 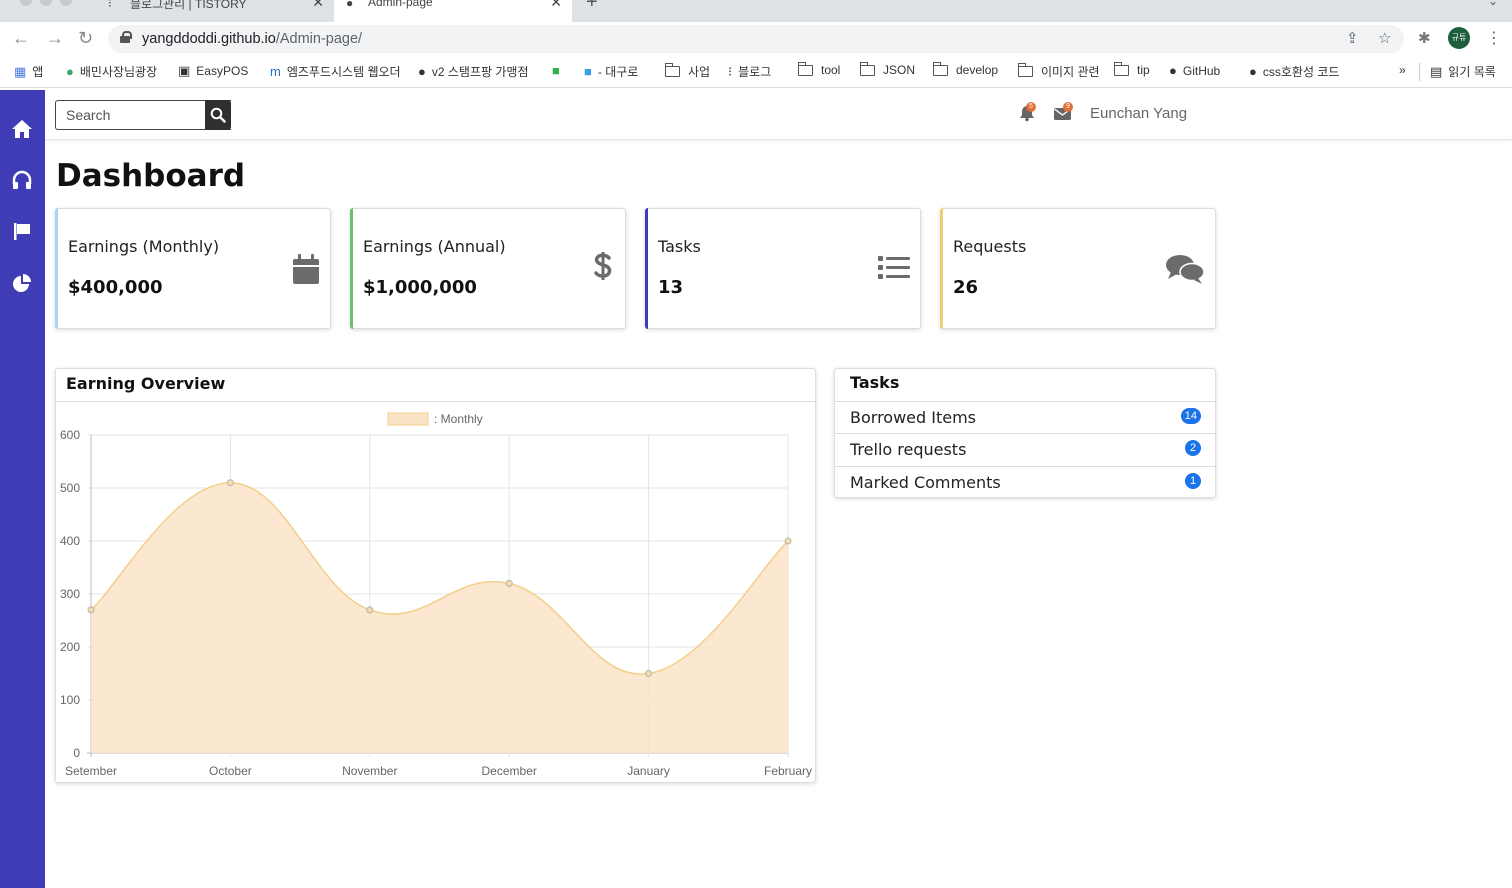 What do you see at coordinates (188, 5) in the screenshot?
I see `tab-title: 블로그관리 | TISTORY` at bounding box center [188, 5].